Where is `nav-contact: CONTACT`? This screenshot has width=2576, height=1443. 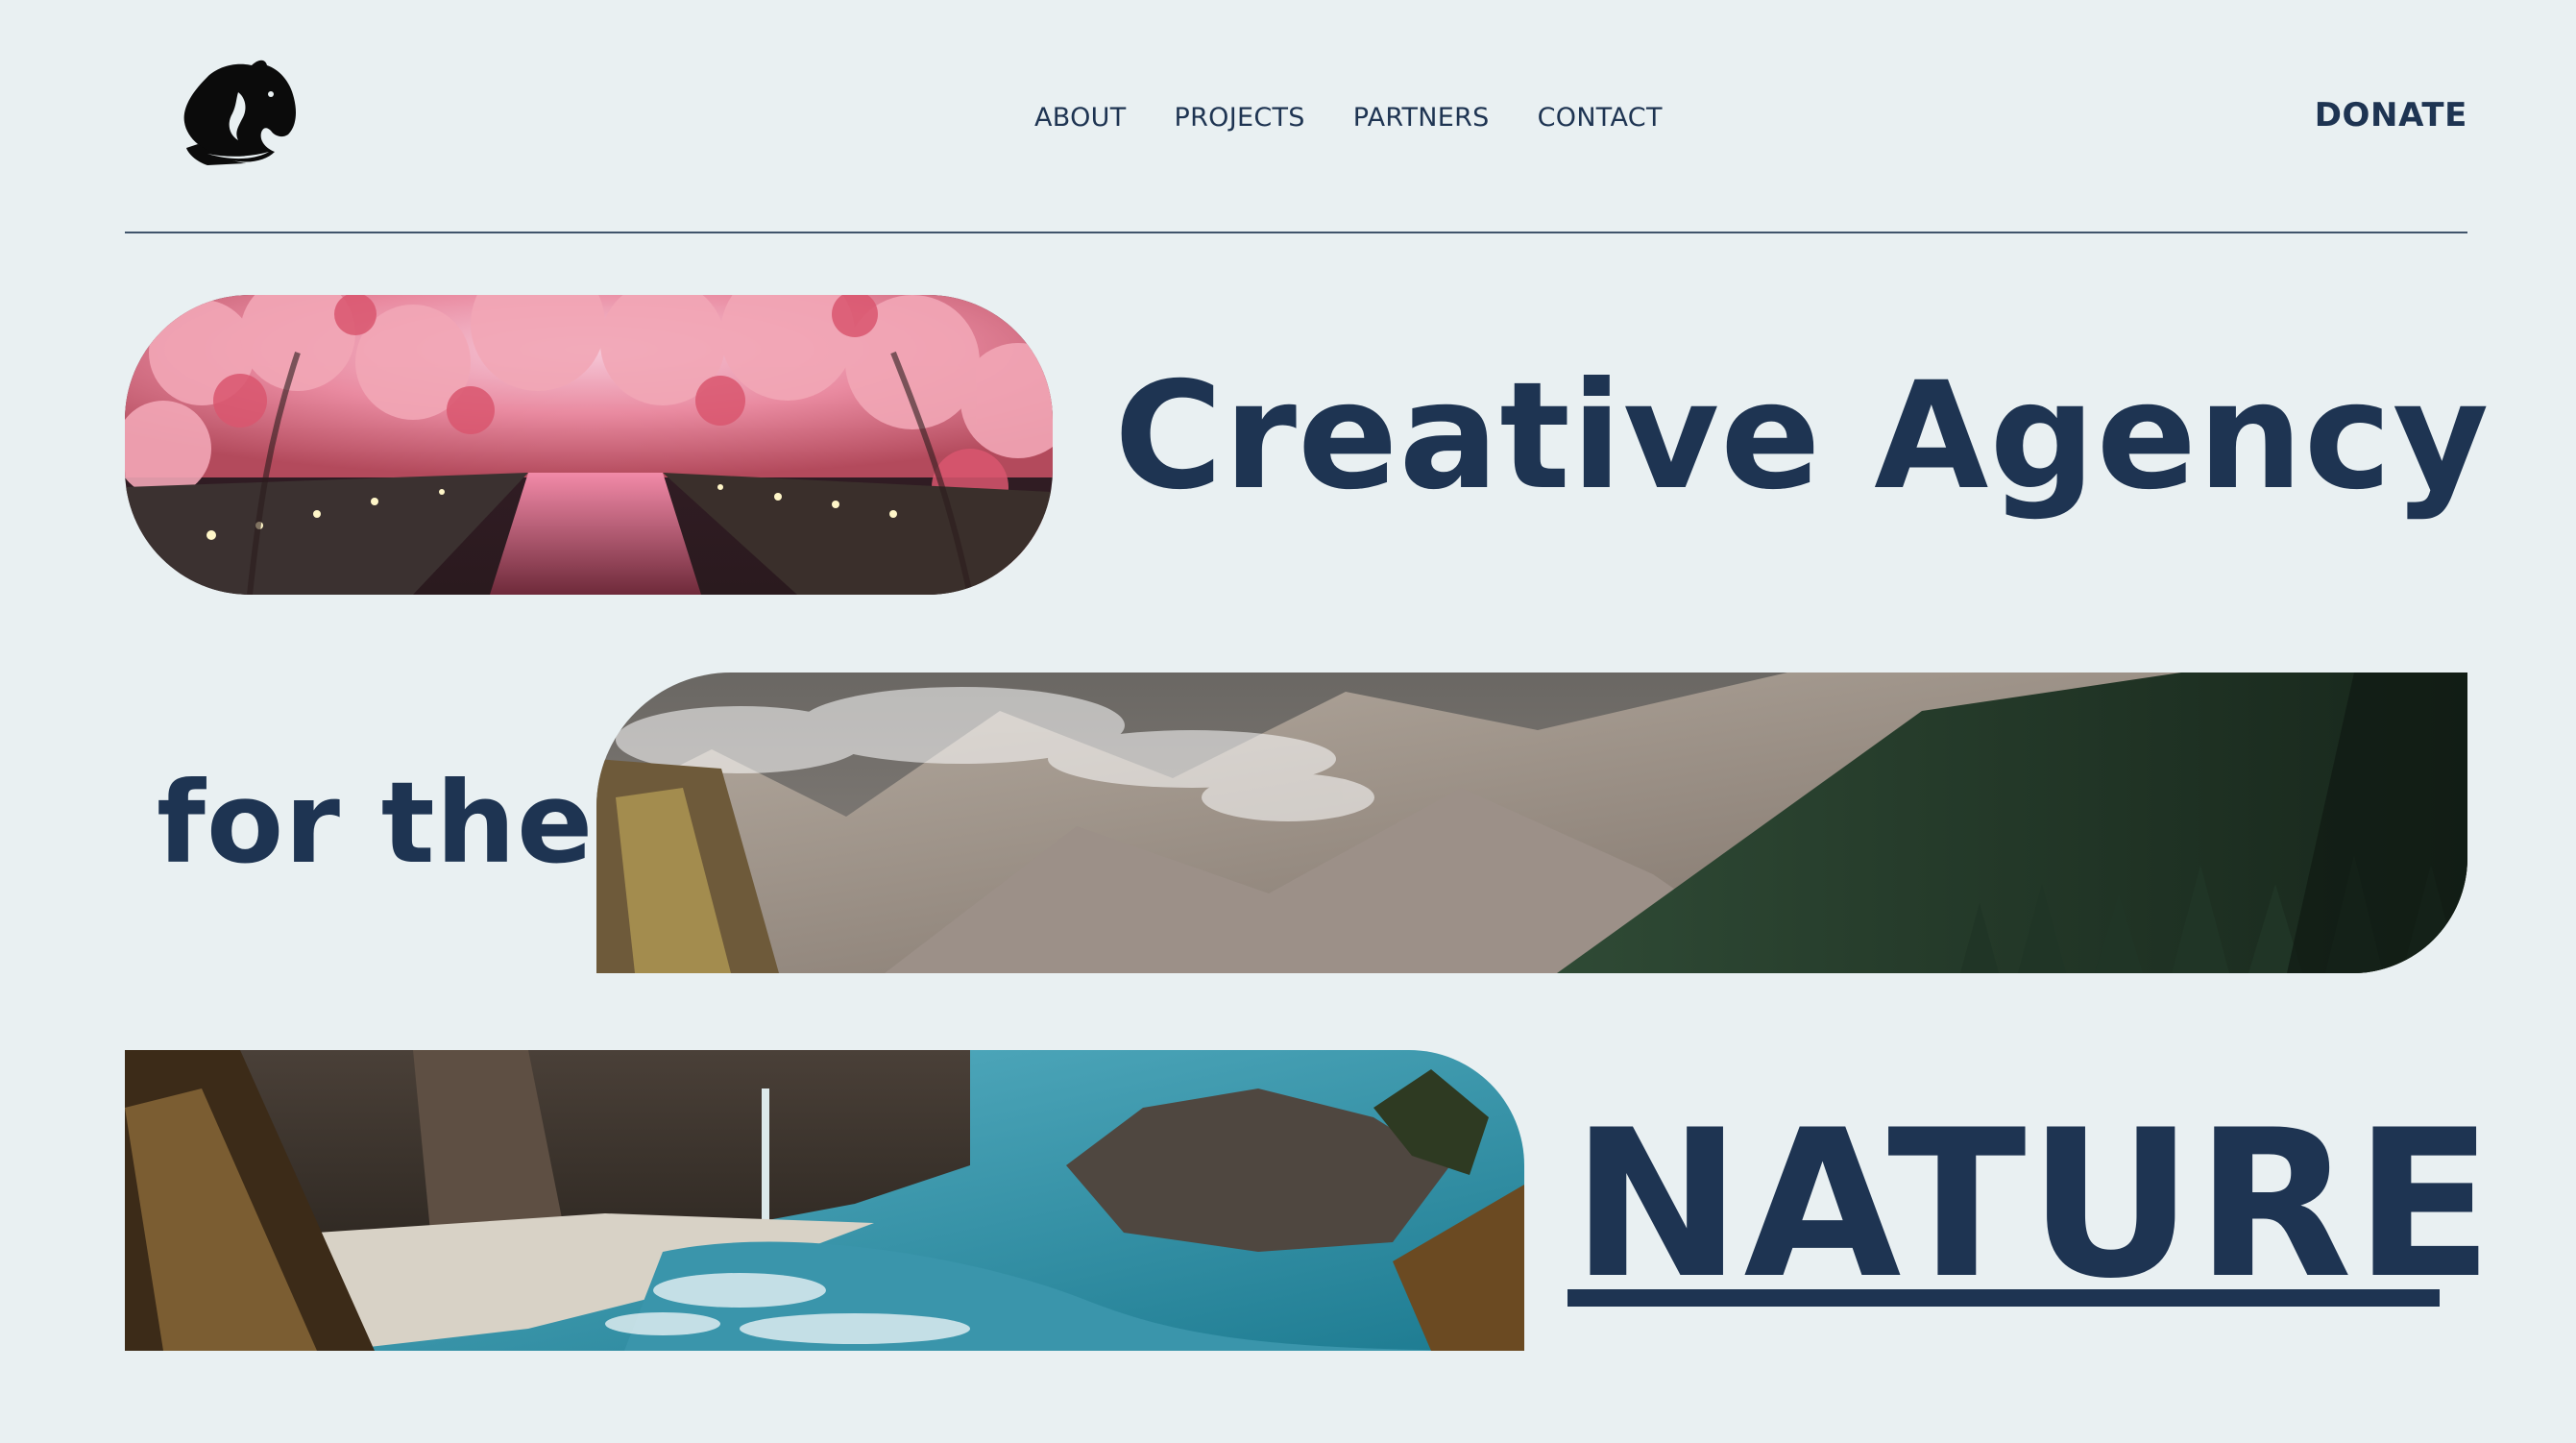 nav-contact: CONTACT is located at coordinates (1600, 118).